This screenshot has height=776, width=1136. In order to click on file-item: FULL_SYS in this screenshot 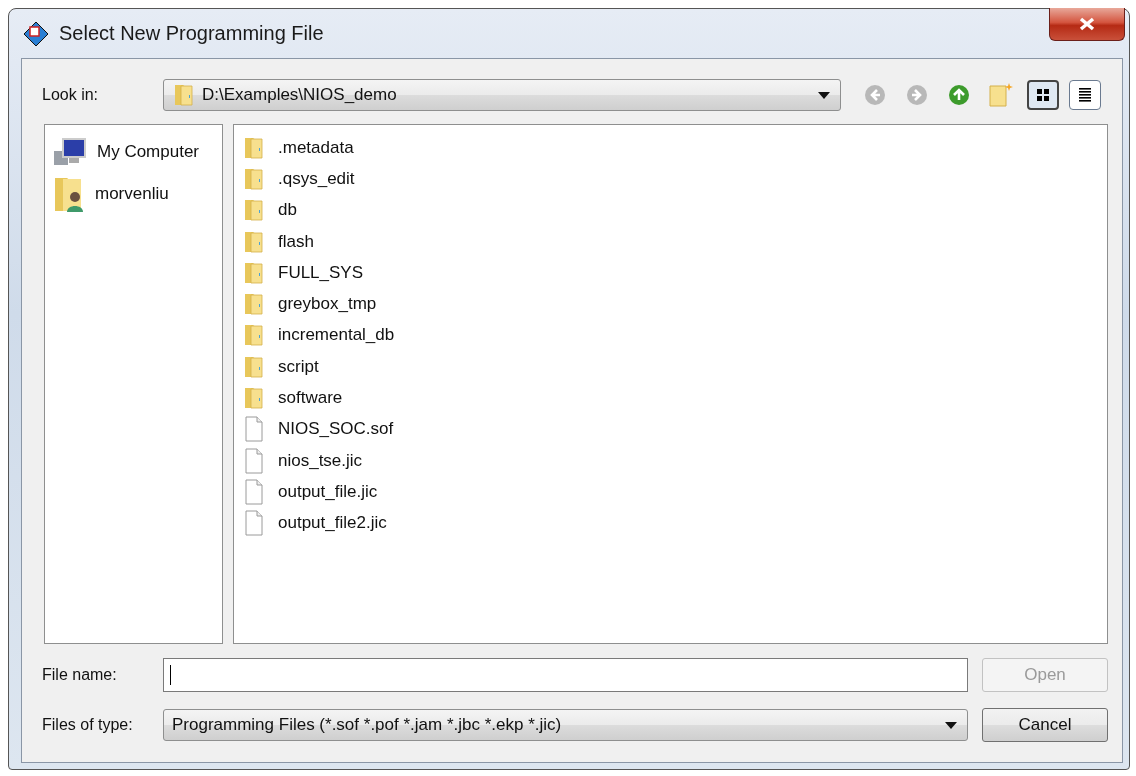, I will do `click(321, 272)`.